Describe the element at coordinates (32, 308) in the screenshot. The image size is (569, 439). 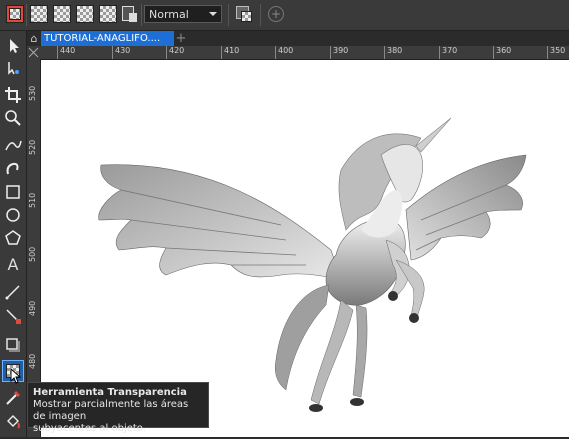
I see `ruler-label: 490` at that location.